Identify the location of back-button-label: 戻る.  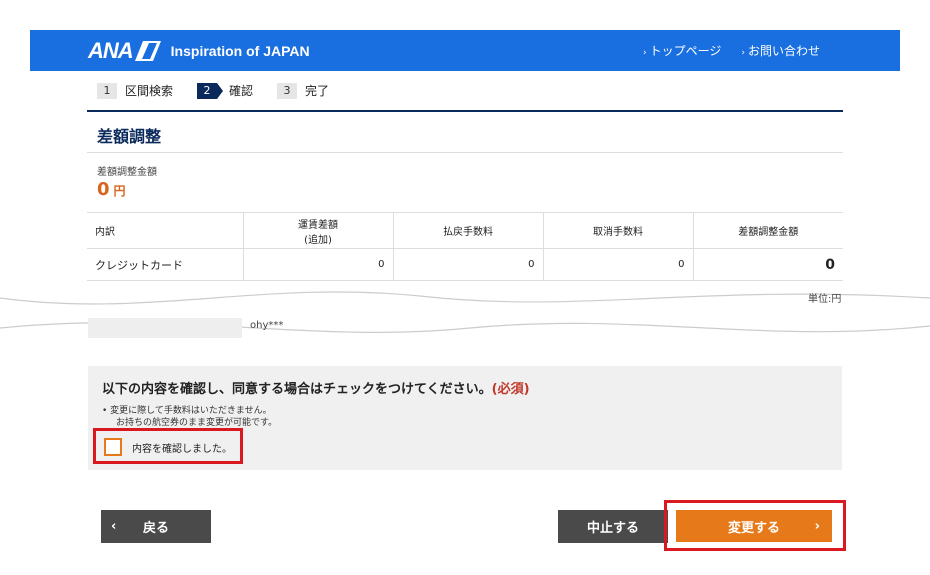
(155, 528).